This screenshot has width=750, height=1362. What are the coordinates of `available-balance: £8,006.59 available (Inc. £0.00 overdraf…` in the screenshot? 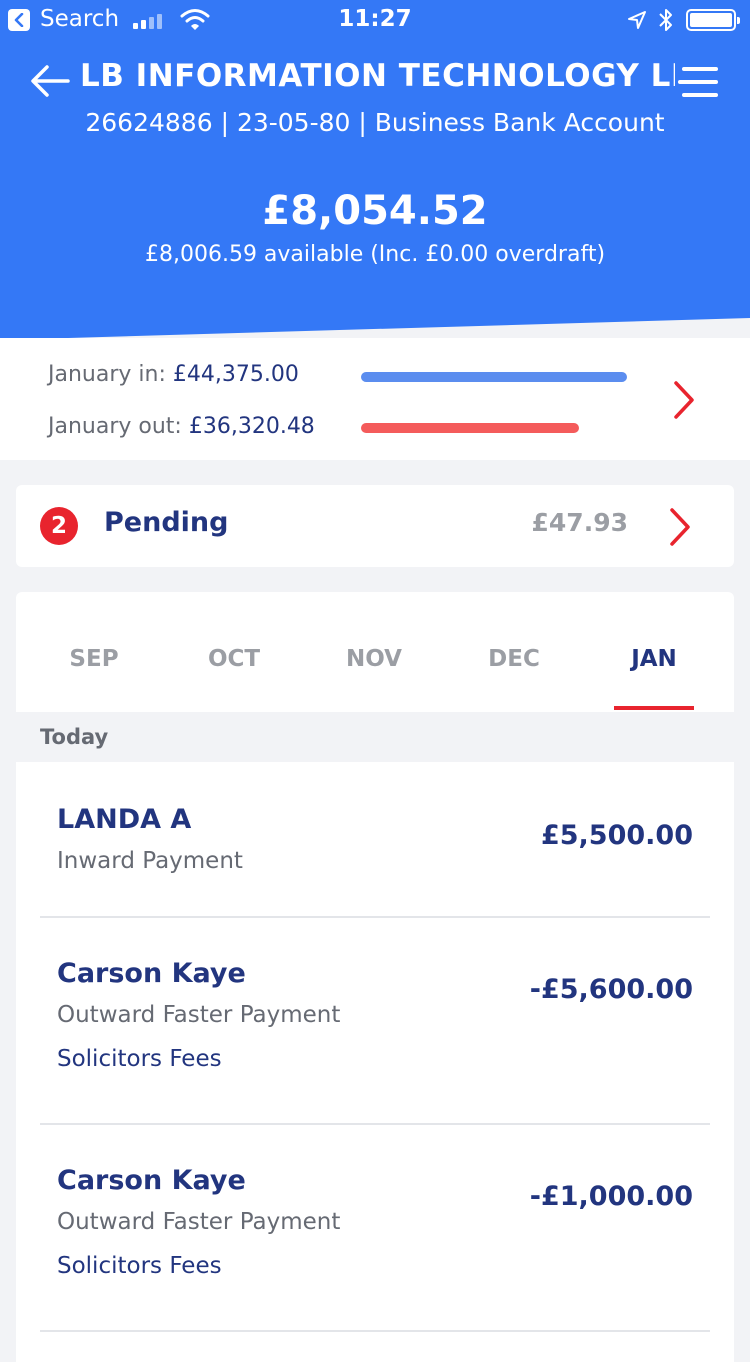 It's located at (375, 254).